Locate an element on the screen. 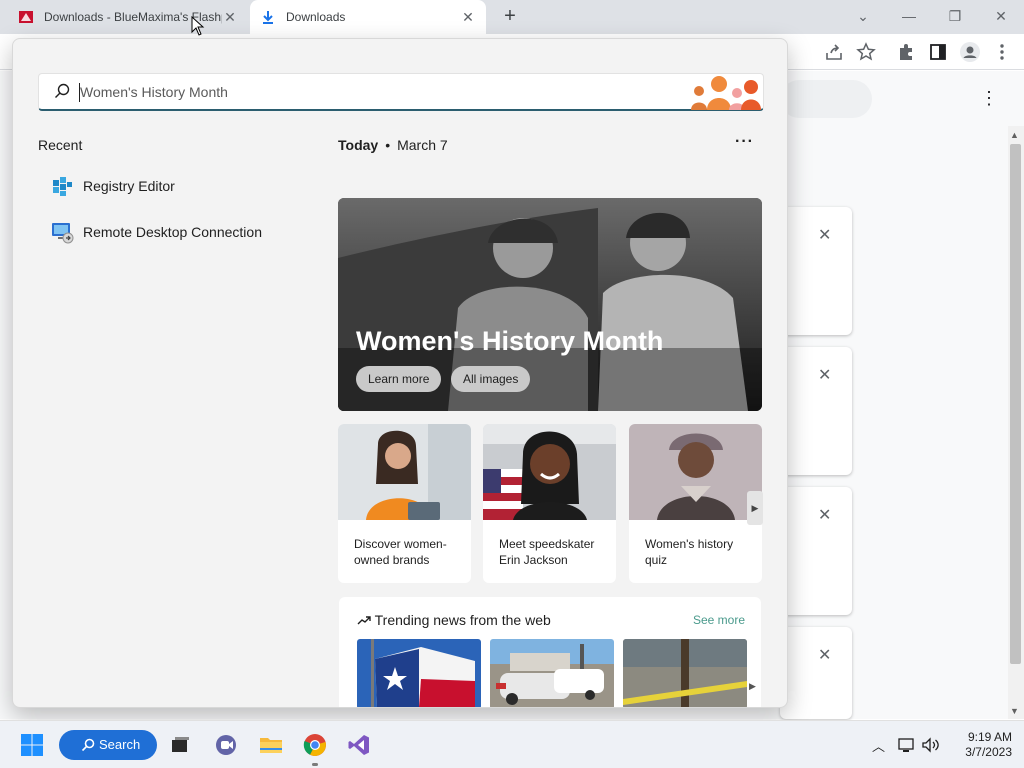 The height and width of the screenshot is (768, 1024). teams-chat-icon is located at coordinates (226, 745).